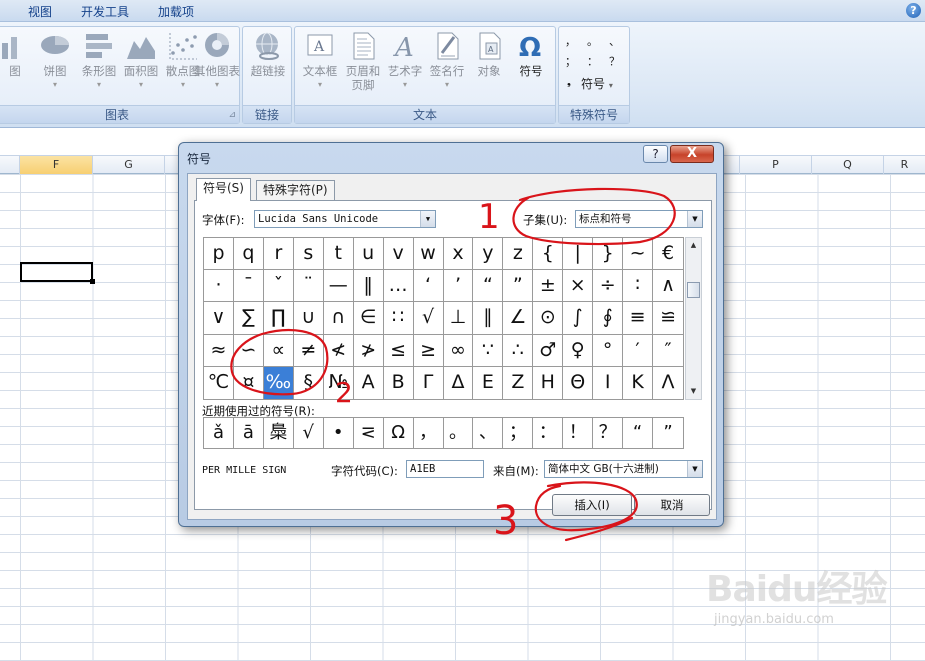  I want to click on symbol-cell: Γ, so click(429, 382).